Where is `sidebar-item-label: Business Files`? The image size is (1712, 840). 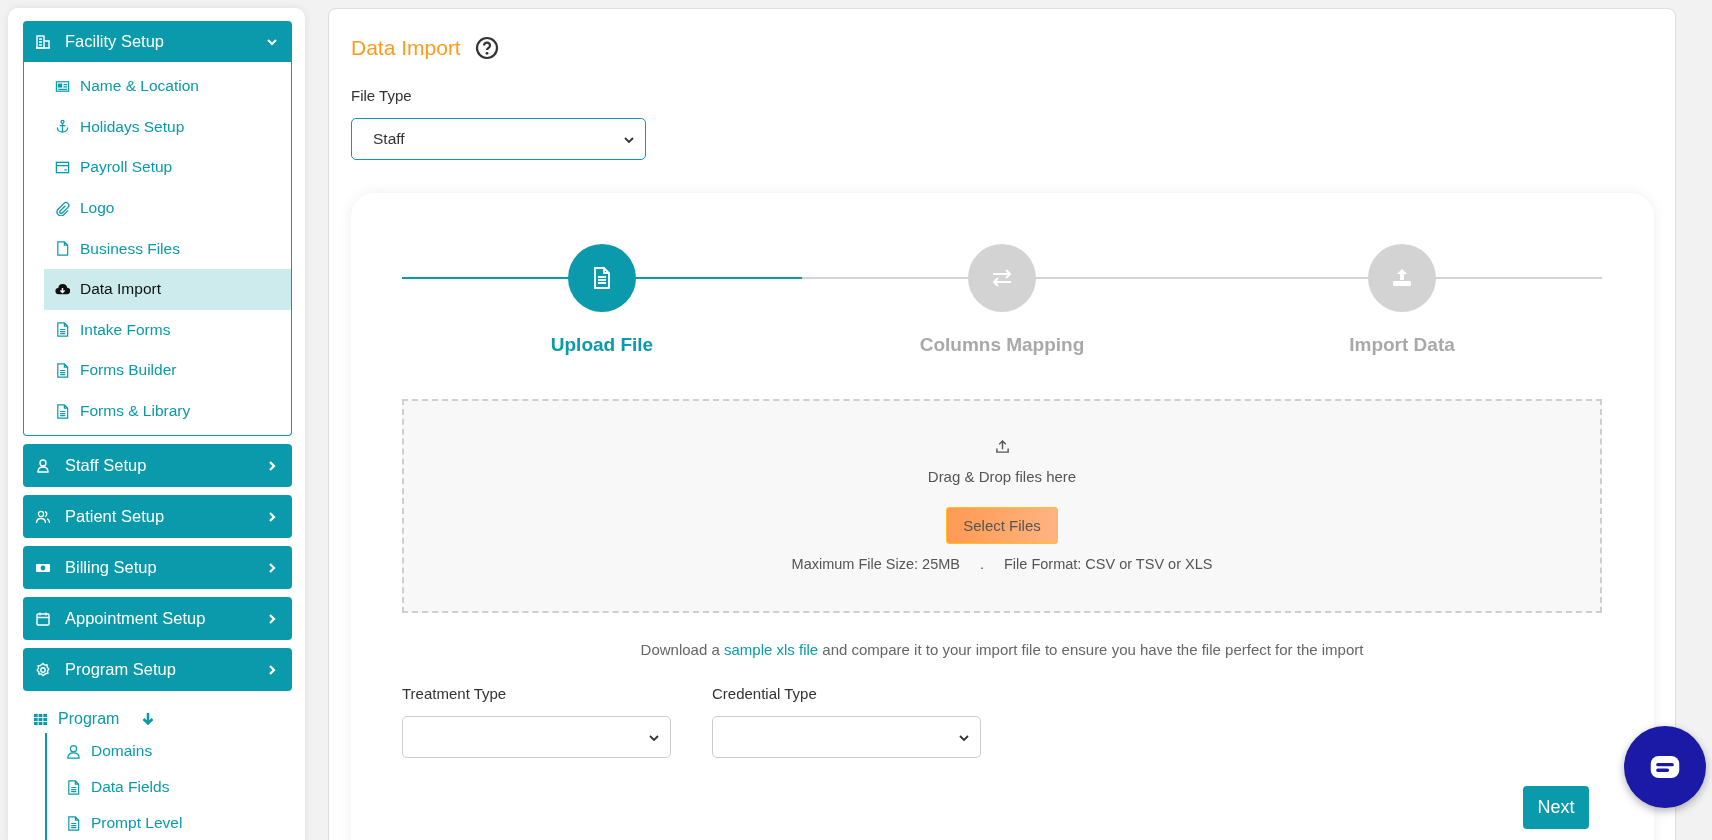
sidebar-item-label: Business Files is located at coordinates (130, 248).